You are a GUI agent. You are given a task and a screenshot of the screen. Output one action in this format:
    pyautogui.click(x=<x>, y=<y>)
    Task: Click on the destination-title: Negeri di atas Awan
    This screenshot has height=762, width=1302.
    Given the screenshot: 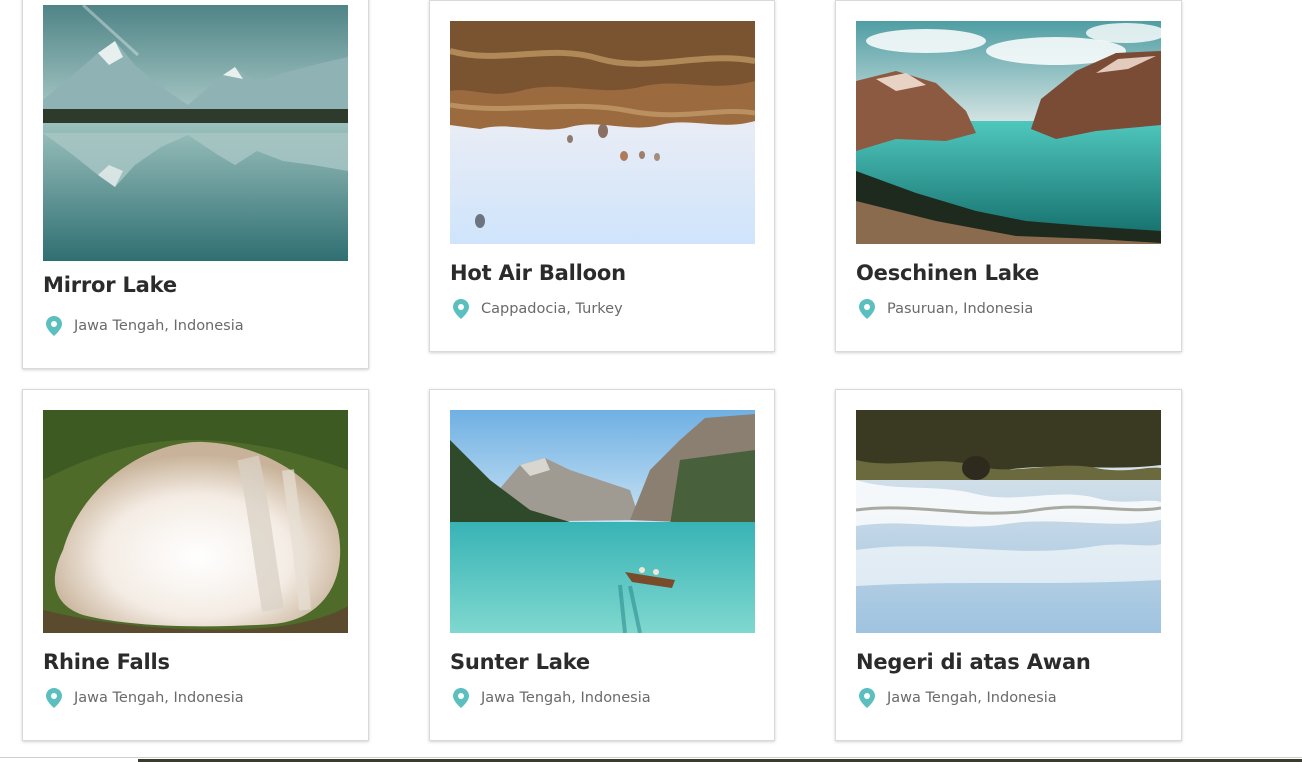 What is the action you would take?
    pyautogui.click(x=973, y=662)
    